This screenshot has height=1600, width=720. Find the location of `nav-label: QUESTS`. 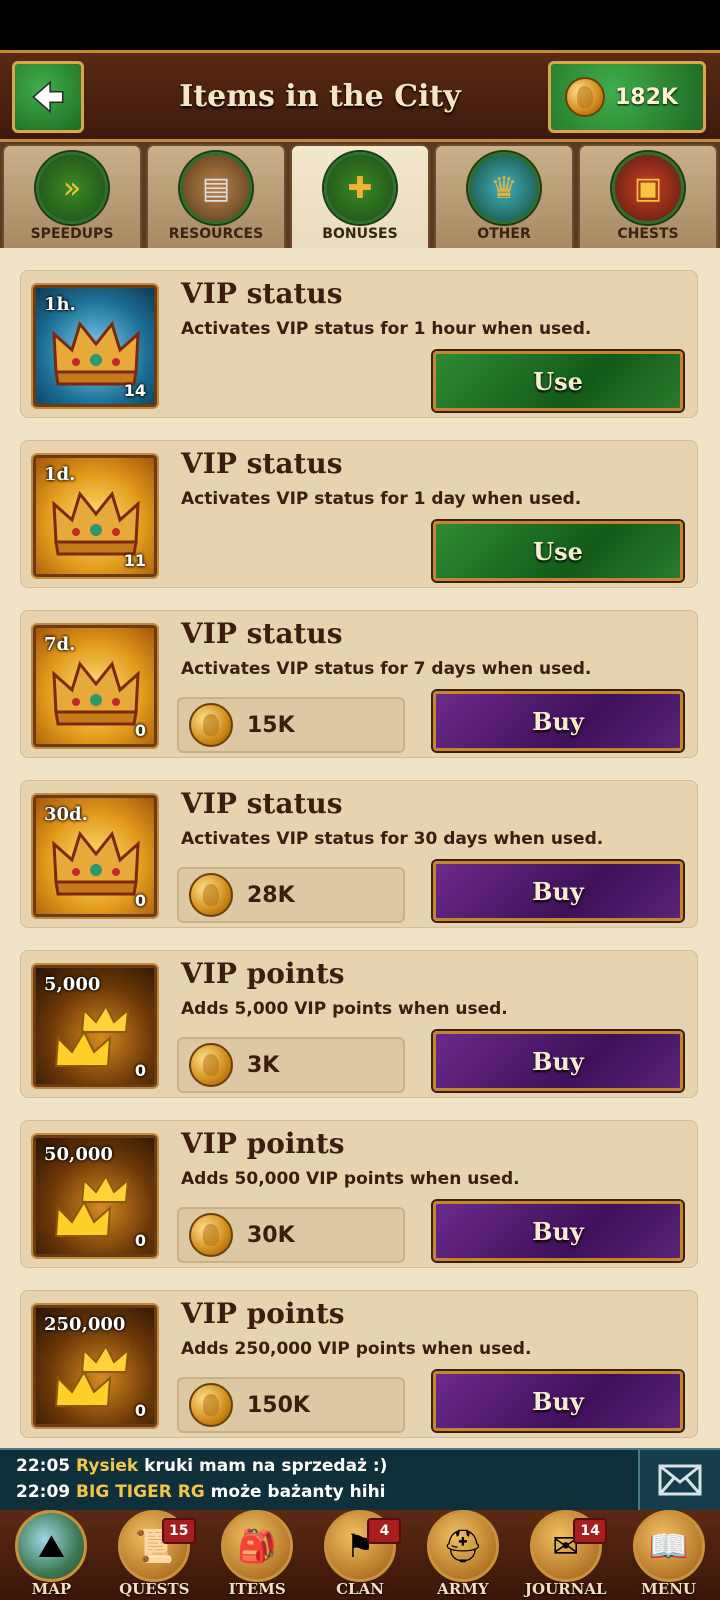

nav-label: QUESTS is located at coordinates (154, 1589).